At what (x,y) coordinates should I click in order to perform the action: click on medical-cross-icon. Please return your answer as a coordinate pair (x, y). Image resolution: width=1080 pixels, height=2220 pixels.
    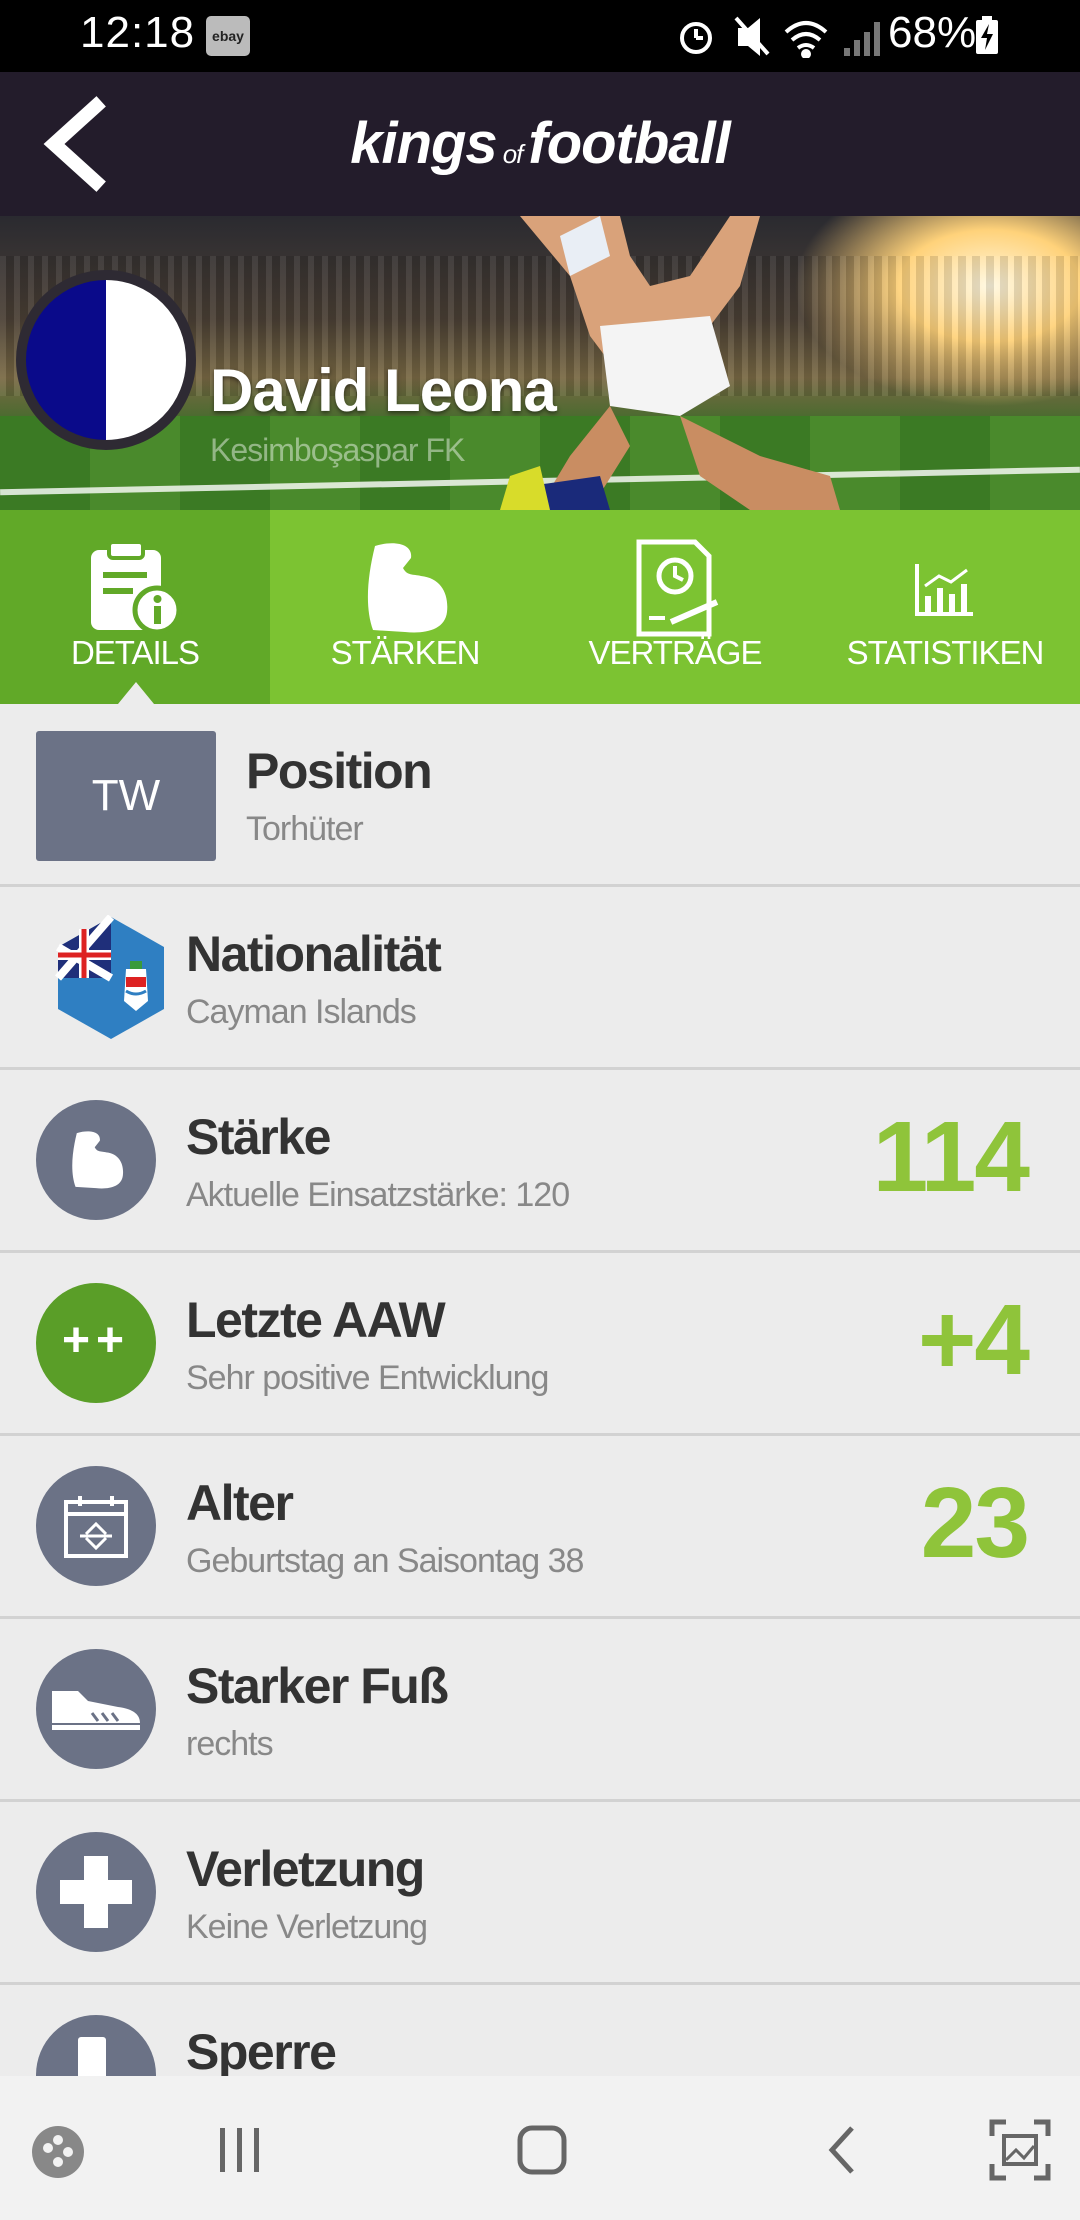
    Looking at the image, I should click on (96, 1892).